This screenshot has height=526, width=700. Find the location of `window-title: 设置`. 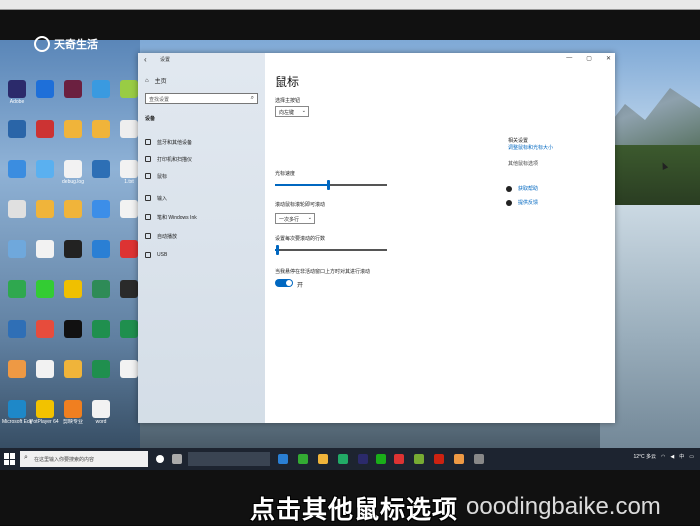

window-title: 设置 is located at coordinates (165, 60).